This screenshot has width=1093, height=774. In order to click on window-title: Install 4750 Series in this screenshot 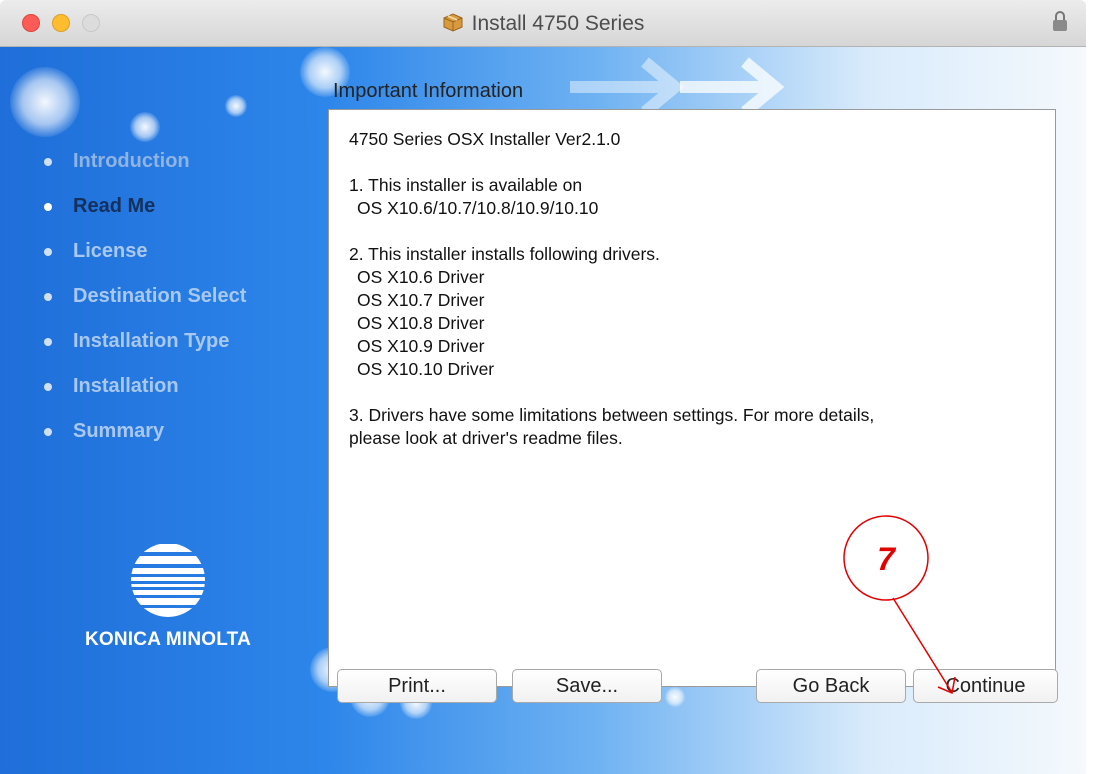, I will do `click(558, 23)`.